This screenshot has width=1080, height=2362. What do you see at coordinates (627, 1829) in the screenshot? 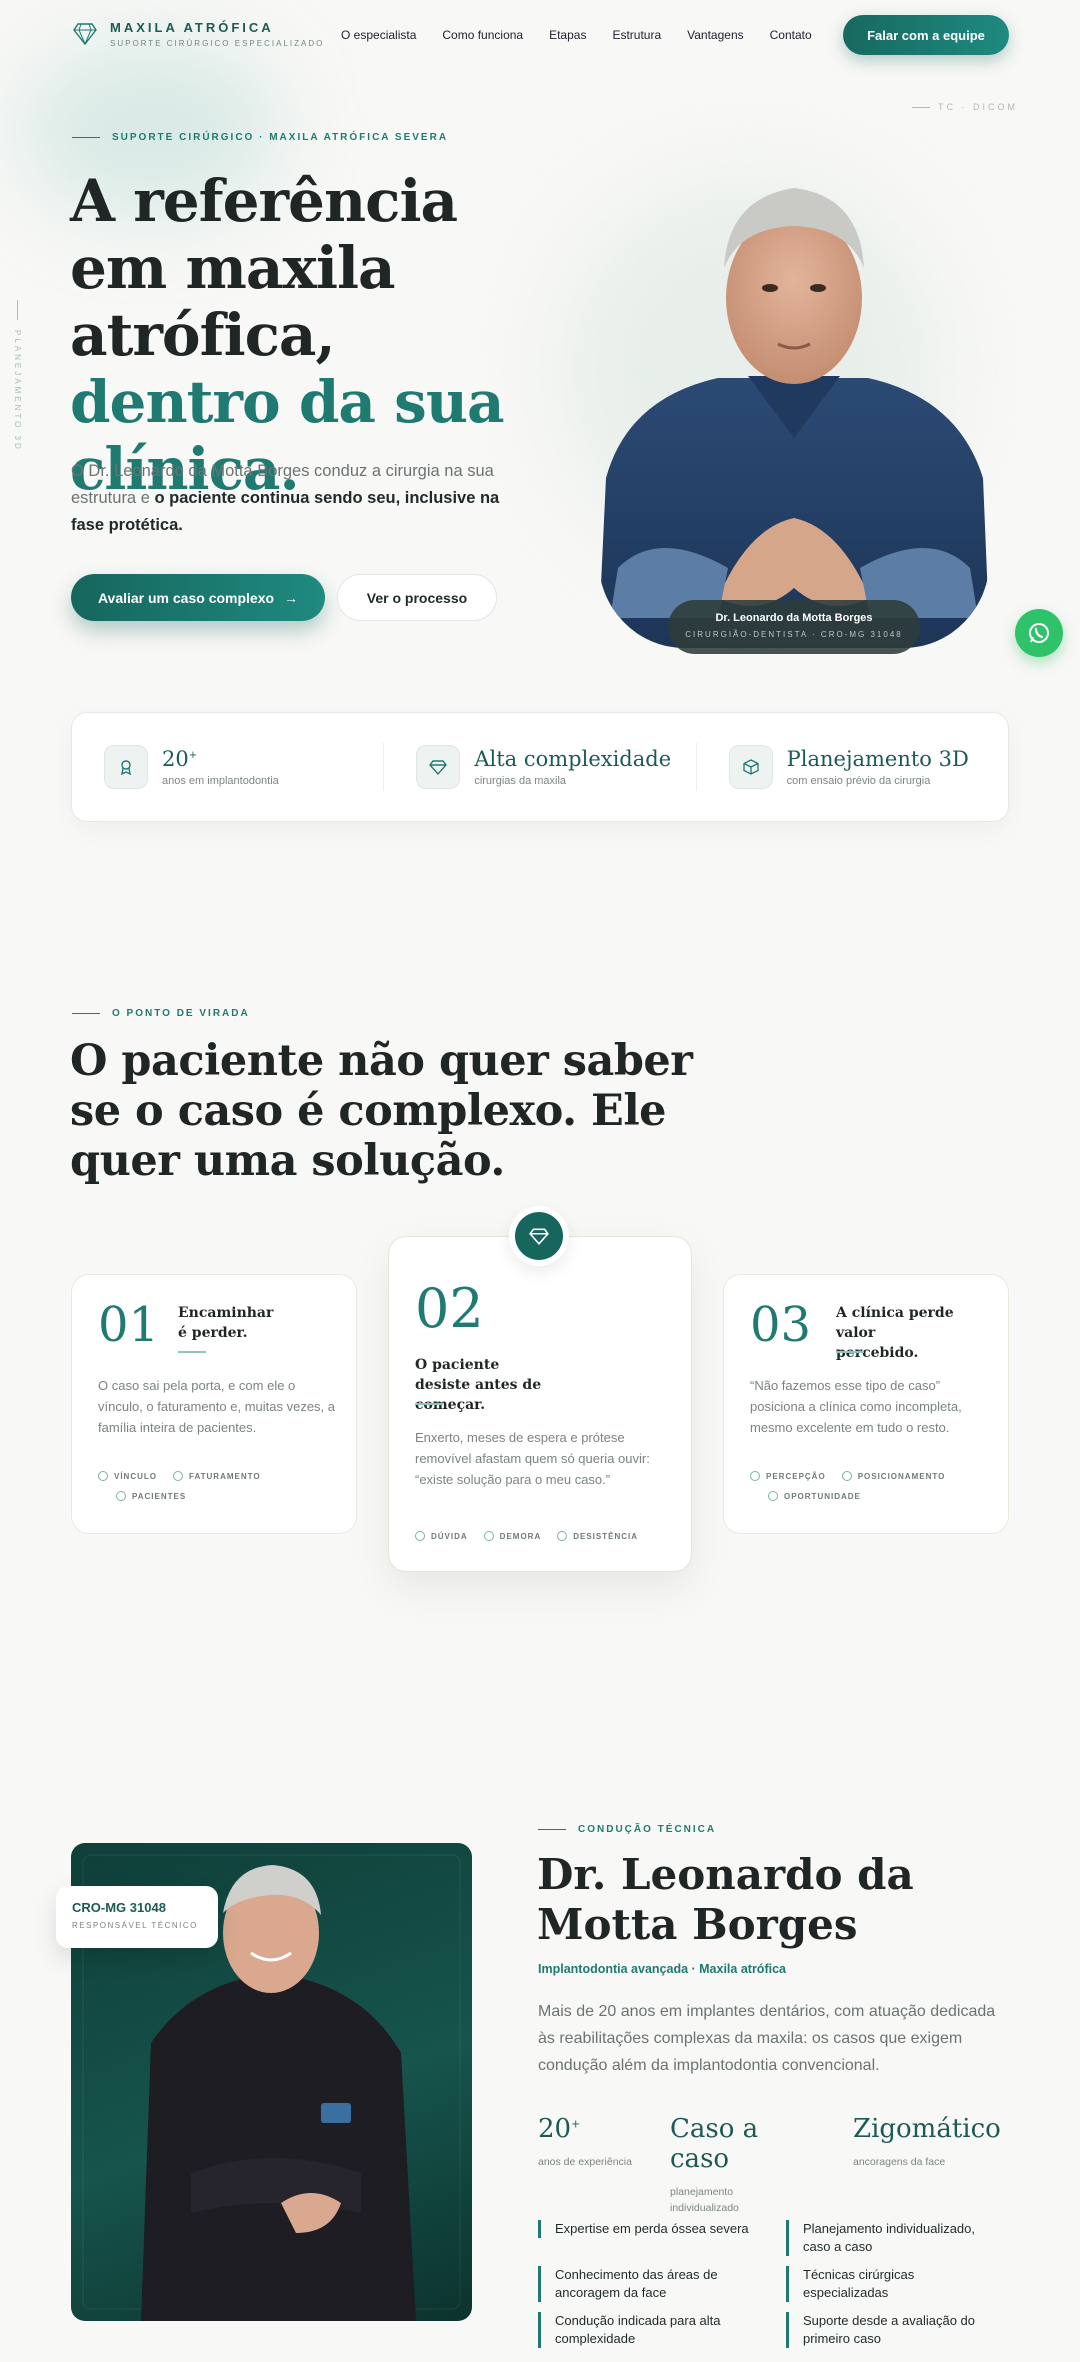
I see `specialist-kicker: CONDUÇÃO TÉCNICA` at bounding box center [627, 1829].